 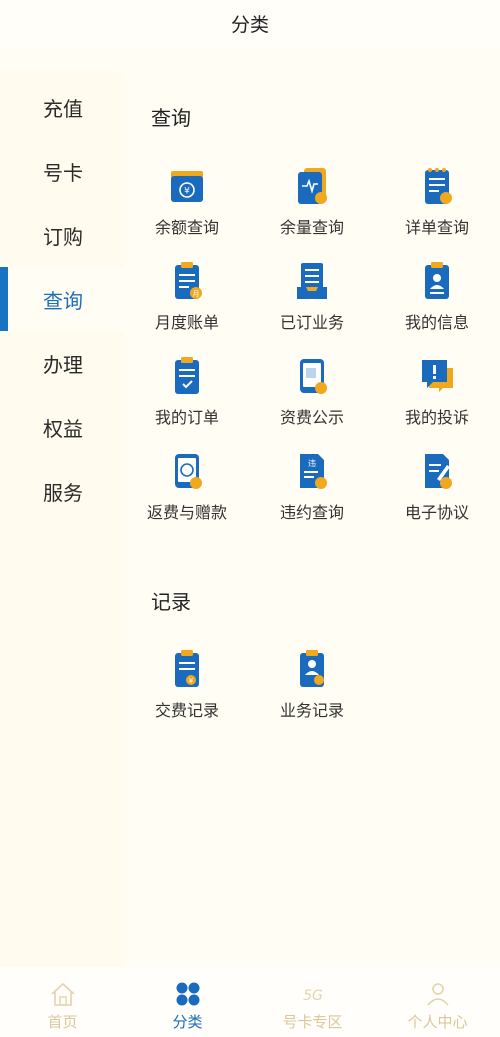 I want to click on my-order-icon, so click(x=187, y=375).